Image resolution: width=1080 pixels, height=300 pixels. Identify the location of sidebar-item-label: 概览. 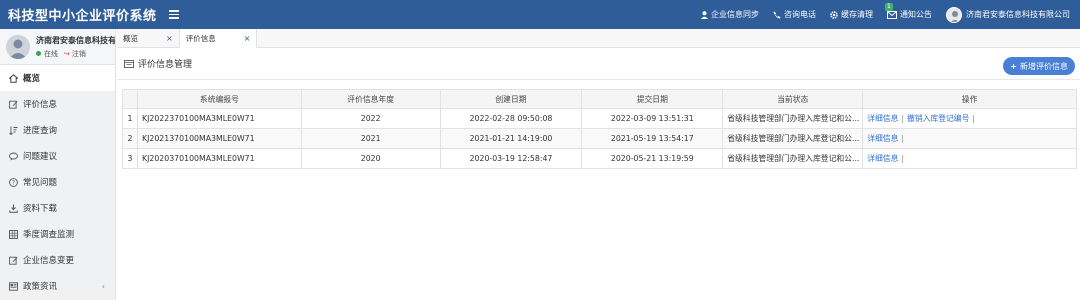
(32, 79).